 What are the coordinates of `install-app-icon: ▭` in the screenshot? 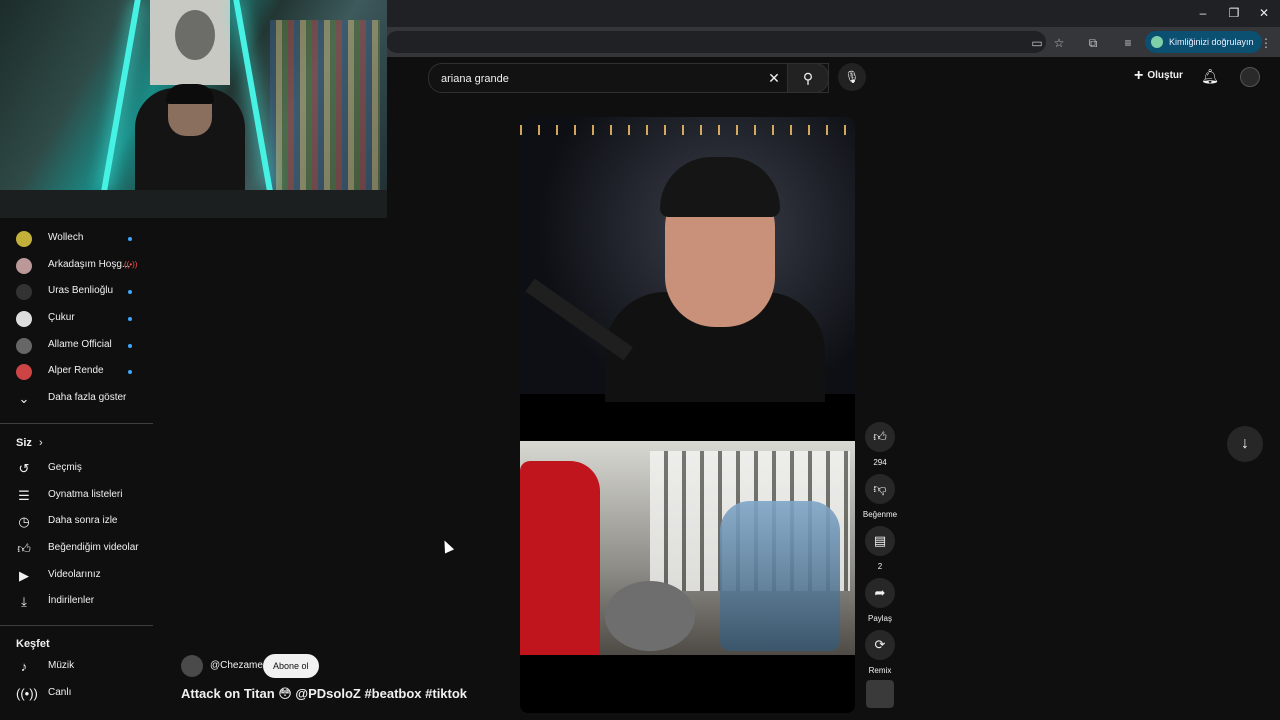 It's located at (1037, 43).